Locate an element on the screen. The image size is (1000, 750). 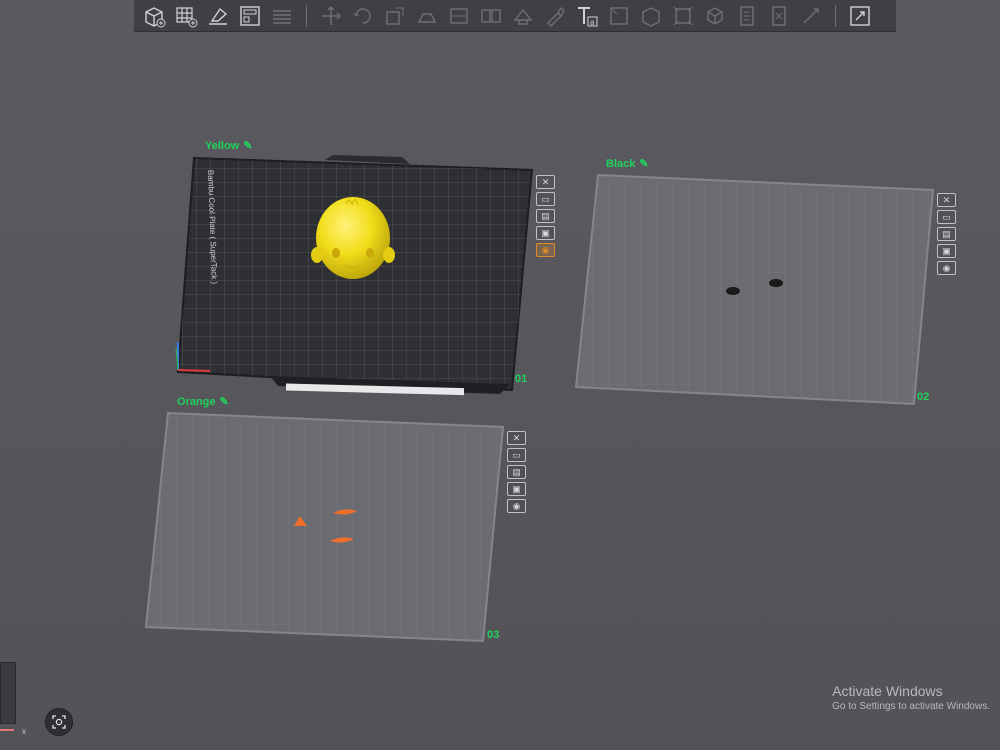
focus-icon is located at coordinates (59, 722).